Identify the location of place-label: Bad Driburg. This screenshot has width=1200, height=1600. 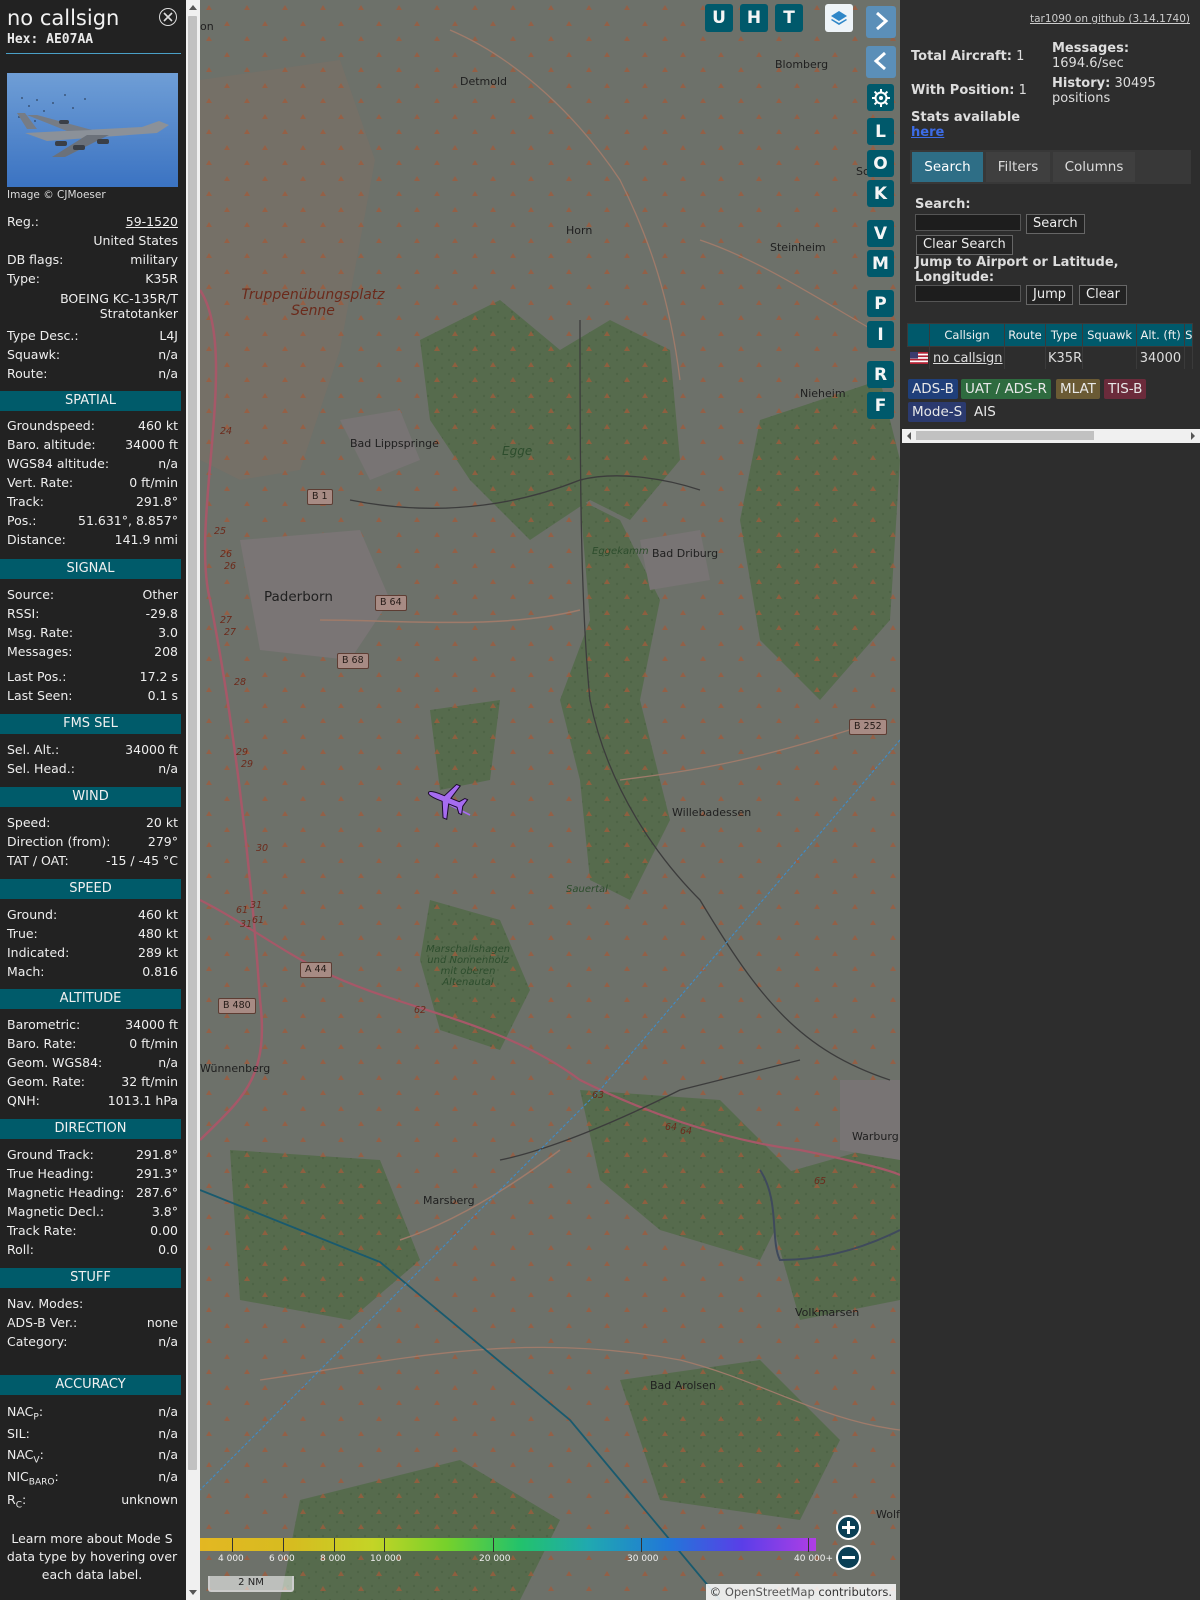
(685, 553).